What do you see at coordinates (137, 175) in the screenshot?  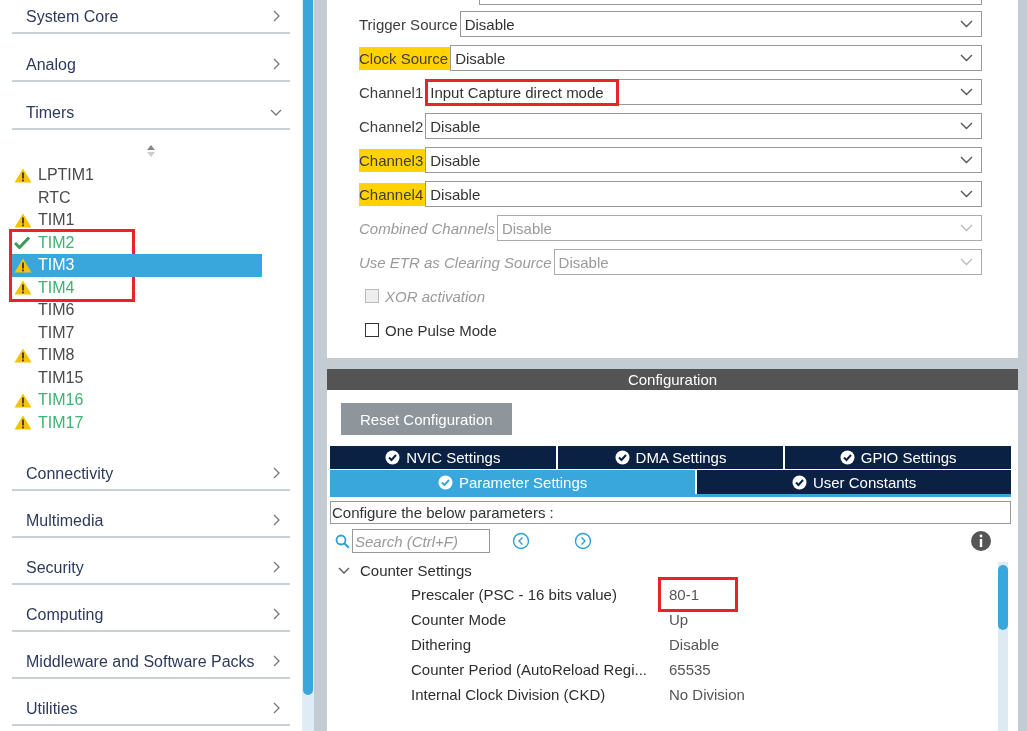 I see `tree-item: LPTIM1` at bounding box center [137, 175].